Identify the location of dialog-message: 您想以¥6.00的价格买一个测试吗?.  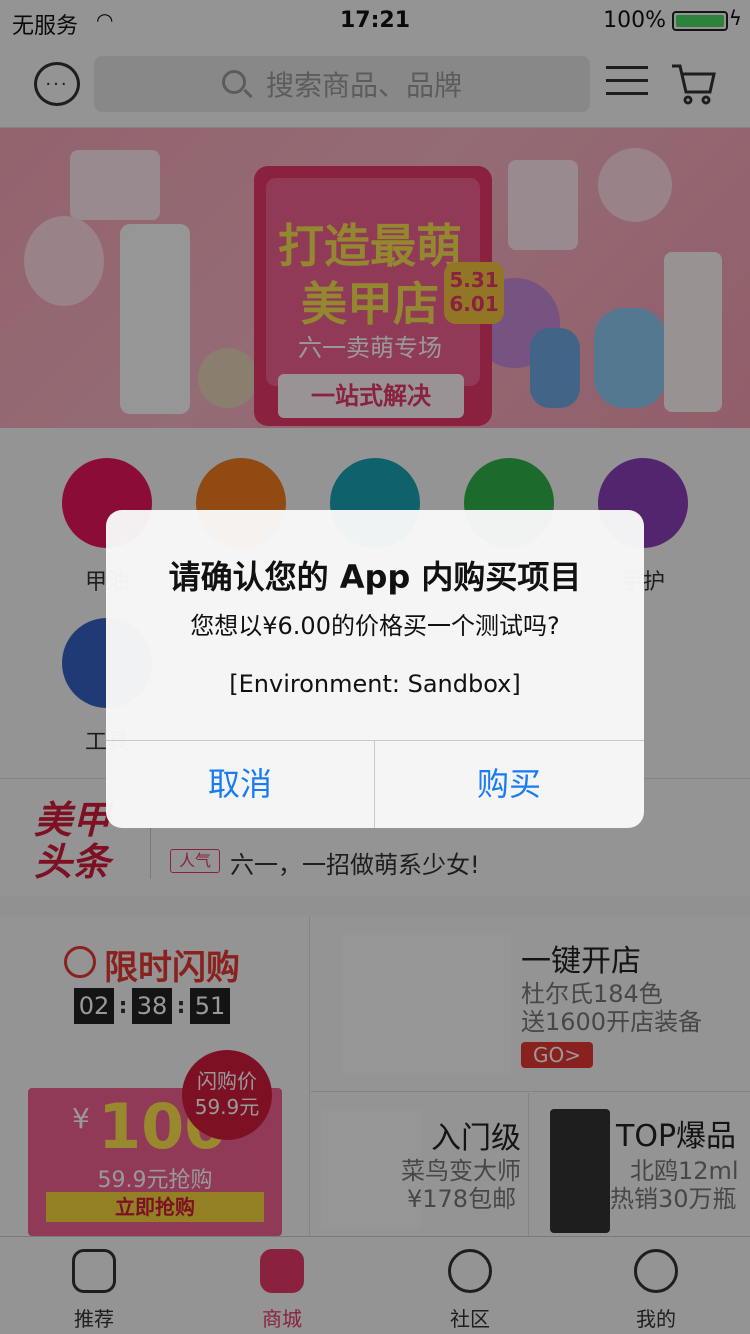
(375, 626).